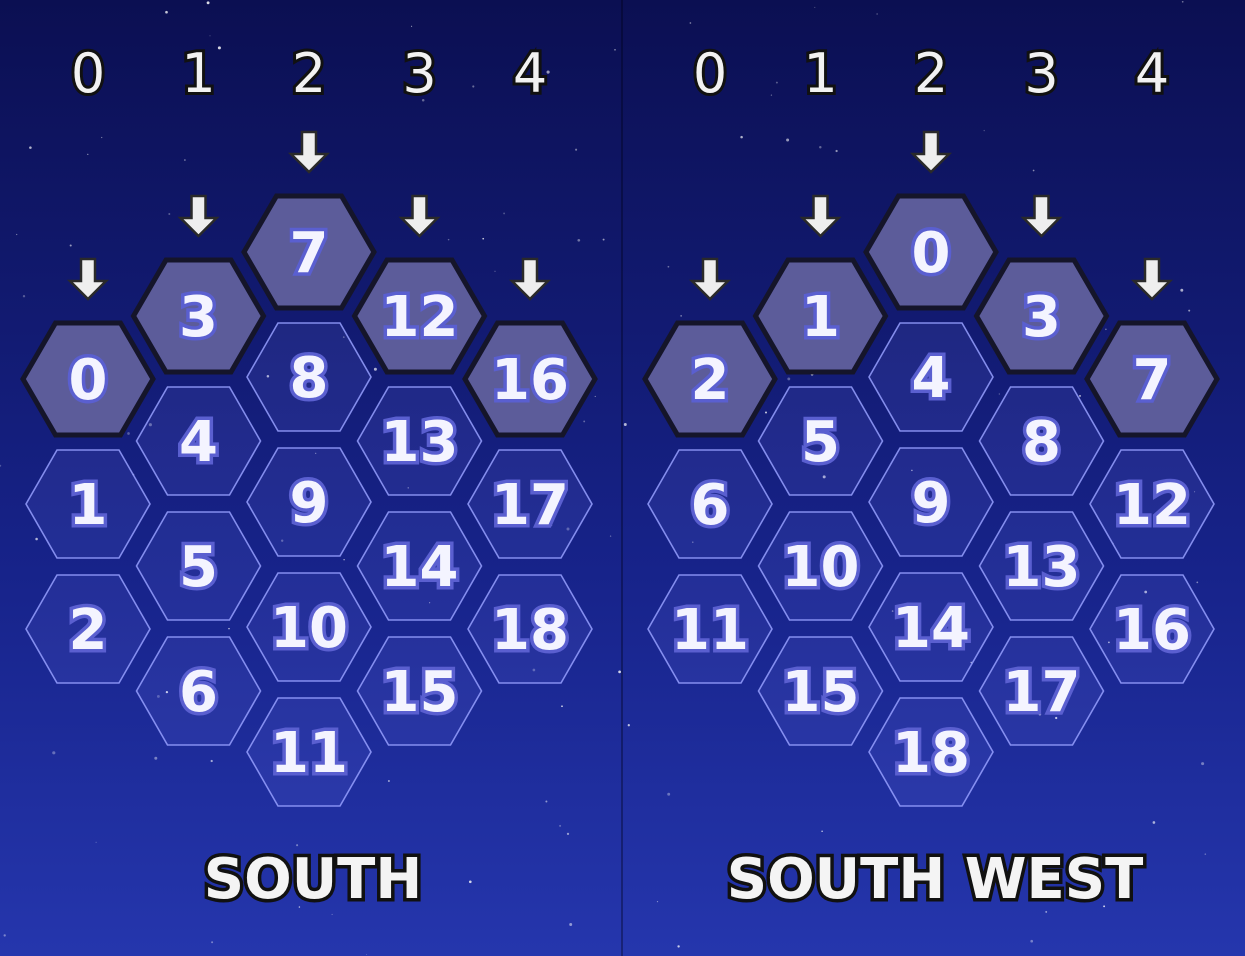 Image resolution: width=1245 pixels, height=956 pixels. What do you see at coordinates (198, 73) in the screenshot?
I see `column-number: 1` at bounding box center [198, 73].